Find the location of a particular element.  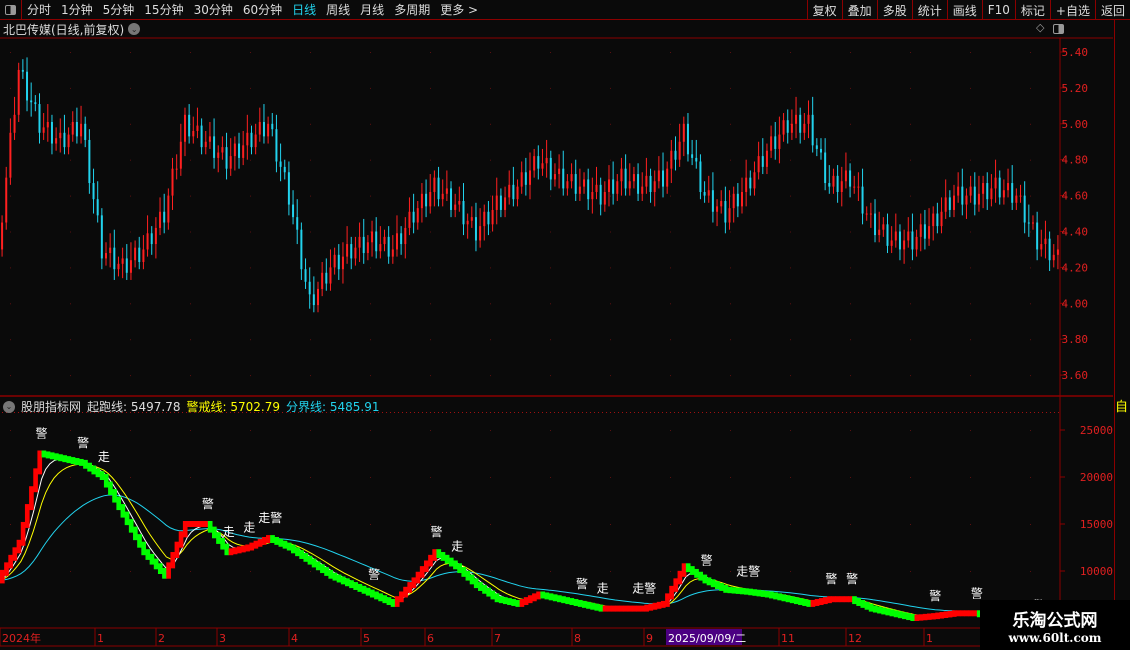

cursor-date: 2025/09/09/二 is located at coordinates (707, 638).